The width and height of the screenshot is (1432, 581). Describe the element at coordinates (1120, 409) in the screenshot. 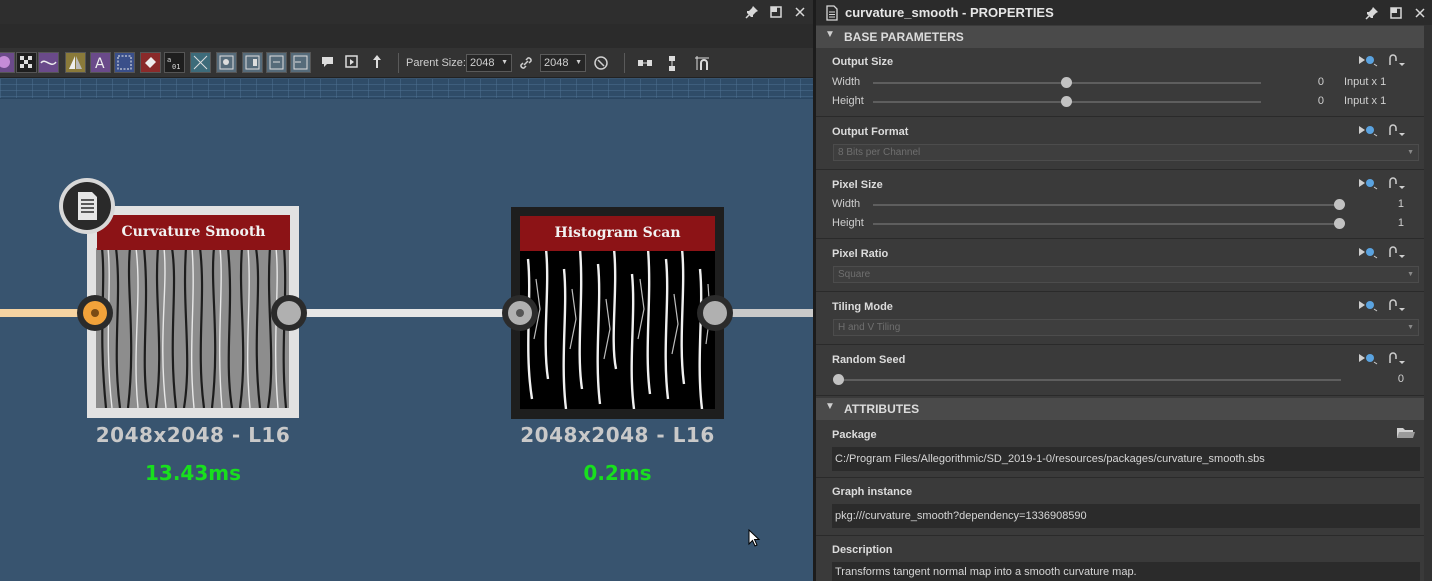

I see `attributes-header: ▼ ATTRIBUTES` at that location.